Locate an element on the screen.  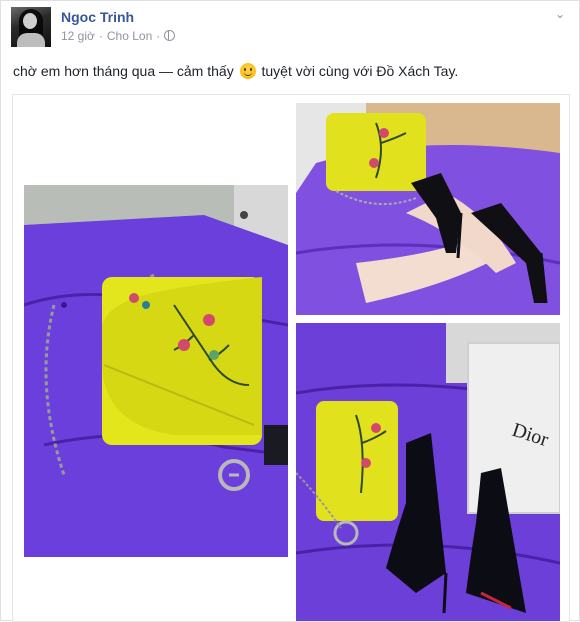
avatar-shoulder is located at coordinates (31, 40).